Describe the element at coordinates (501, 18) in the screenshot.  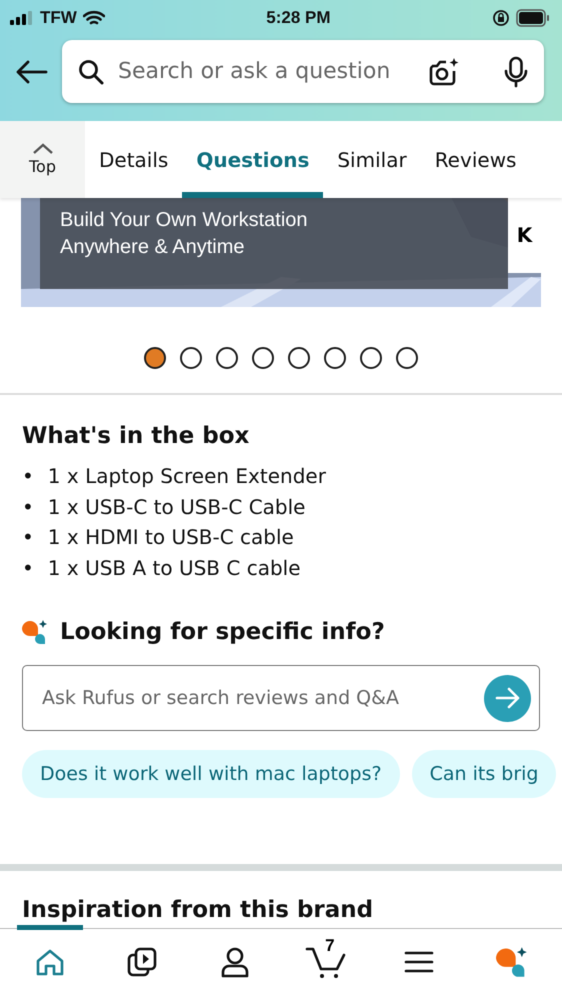
I see `rotation-lock-icon` at that location.